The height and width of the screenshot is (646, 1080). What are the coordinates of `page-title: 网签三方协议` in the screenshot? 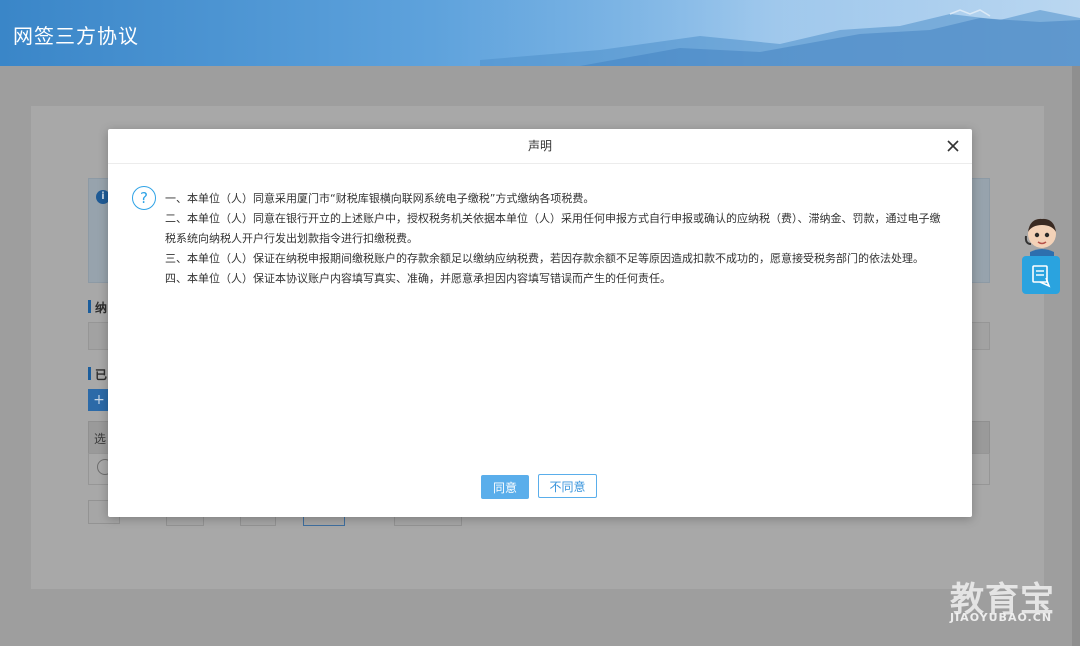 It's located at (76, 36).